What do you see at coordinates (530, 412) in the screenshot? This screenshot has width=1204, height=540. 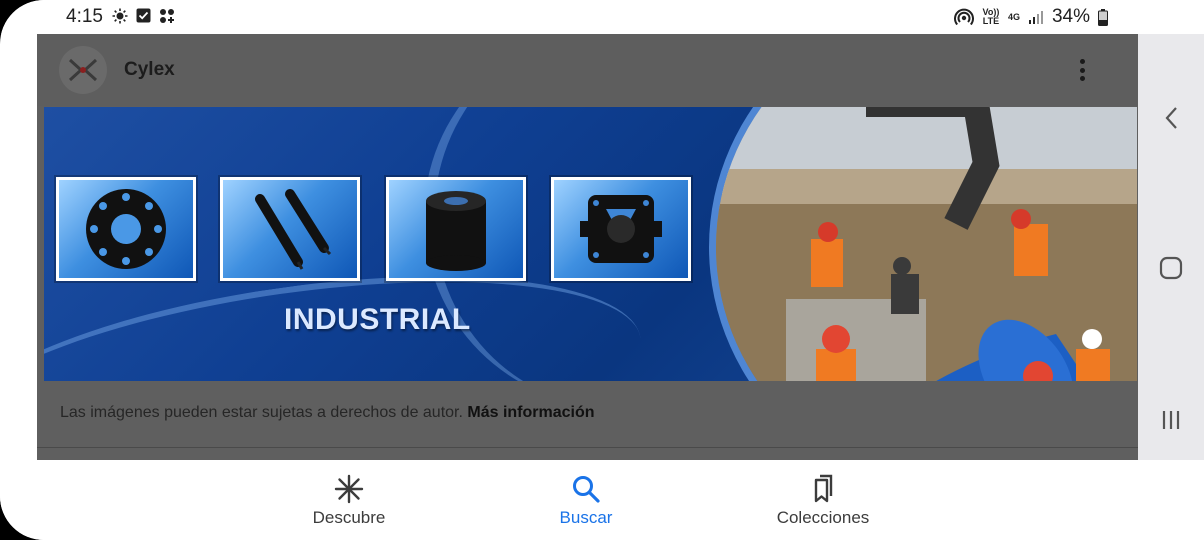 I see `more-info-link: Más información` at bounding box center [530, 412].